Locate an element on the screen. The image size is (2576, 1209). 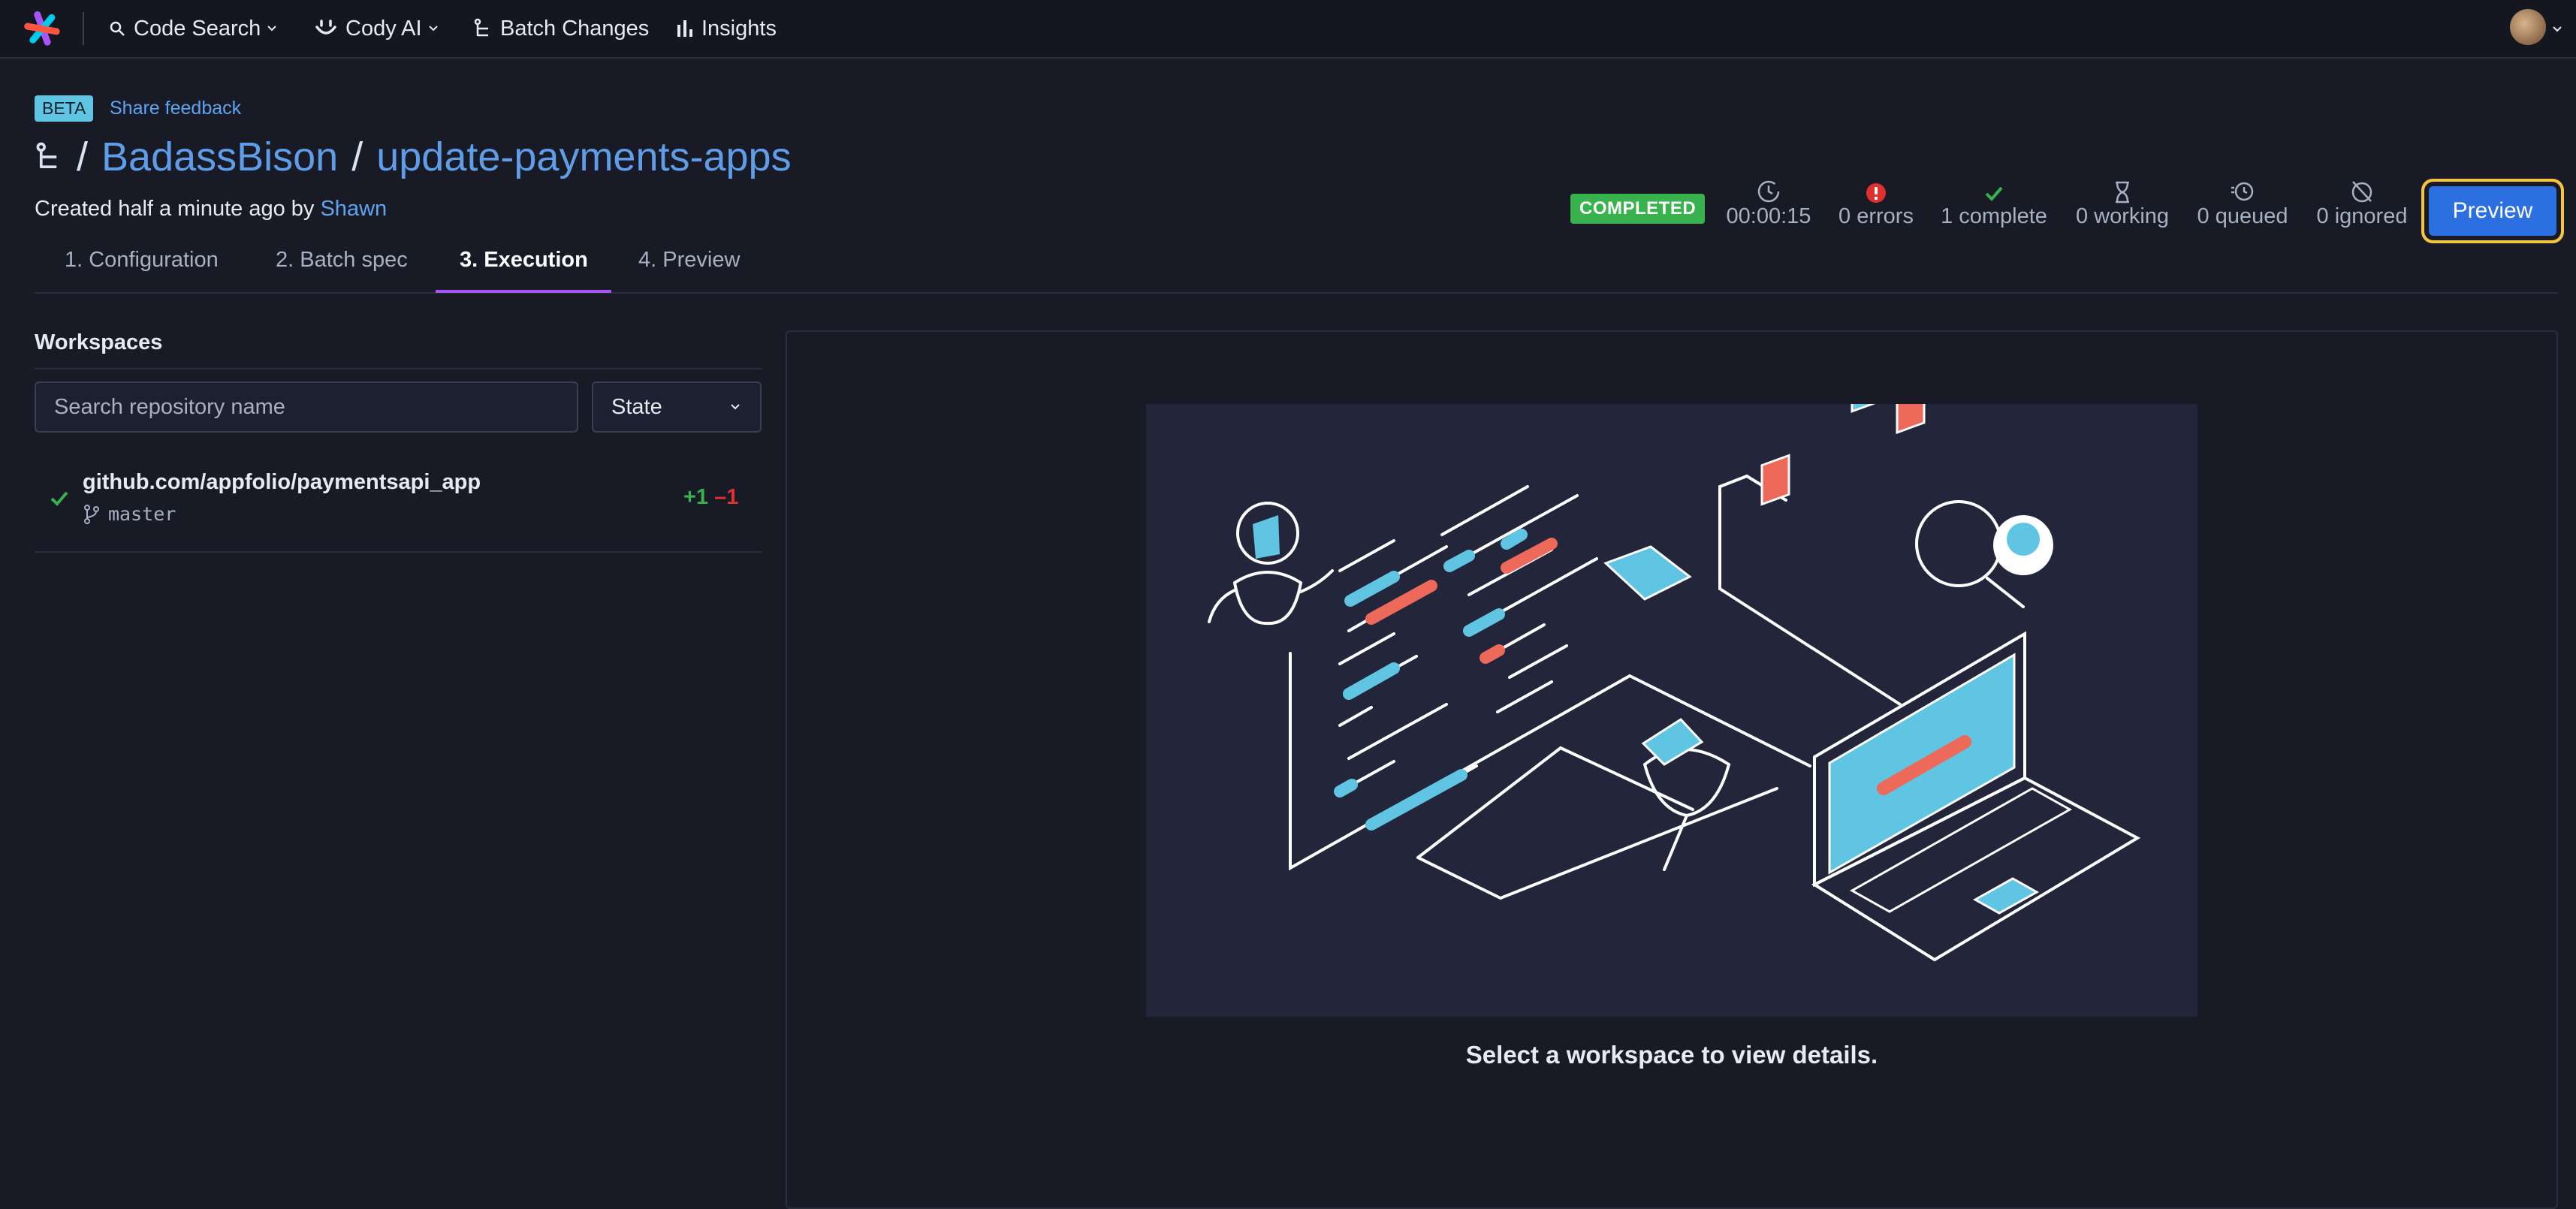
nav-batch-changes-label: Batch Changes is located at coordinates (575, 28).